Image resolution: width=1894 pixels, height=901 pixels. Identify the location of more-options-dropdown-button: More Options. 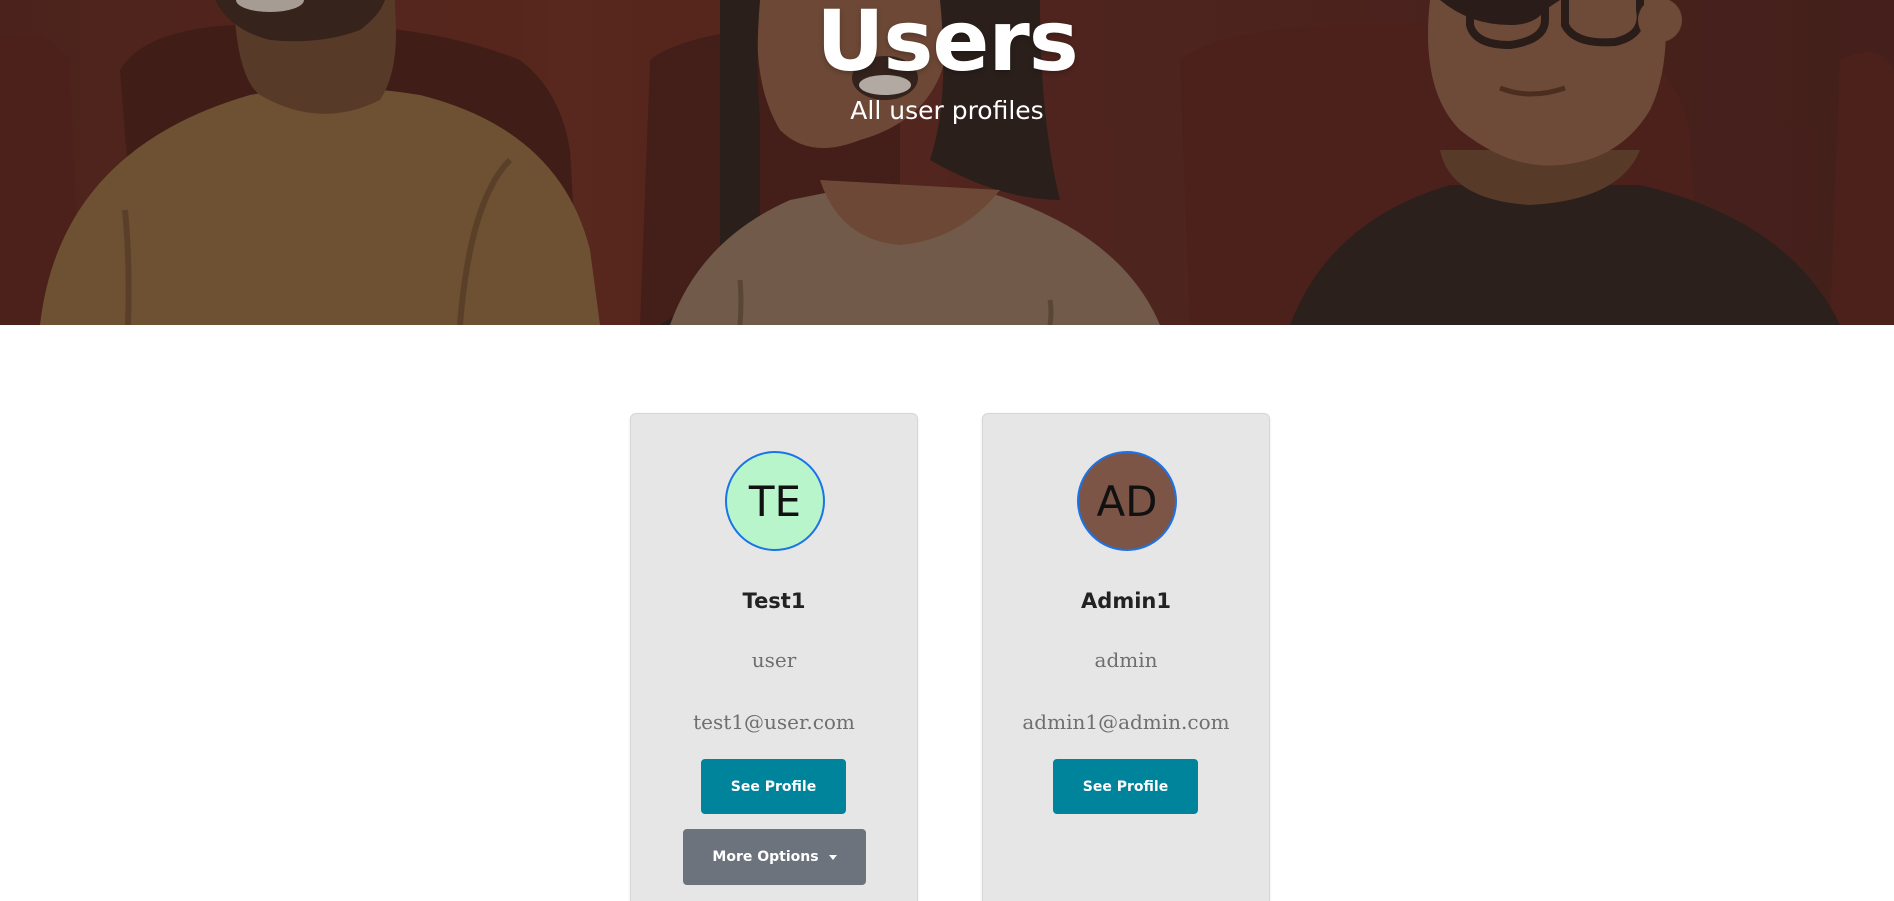
(774, 857).